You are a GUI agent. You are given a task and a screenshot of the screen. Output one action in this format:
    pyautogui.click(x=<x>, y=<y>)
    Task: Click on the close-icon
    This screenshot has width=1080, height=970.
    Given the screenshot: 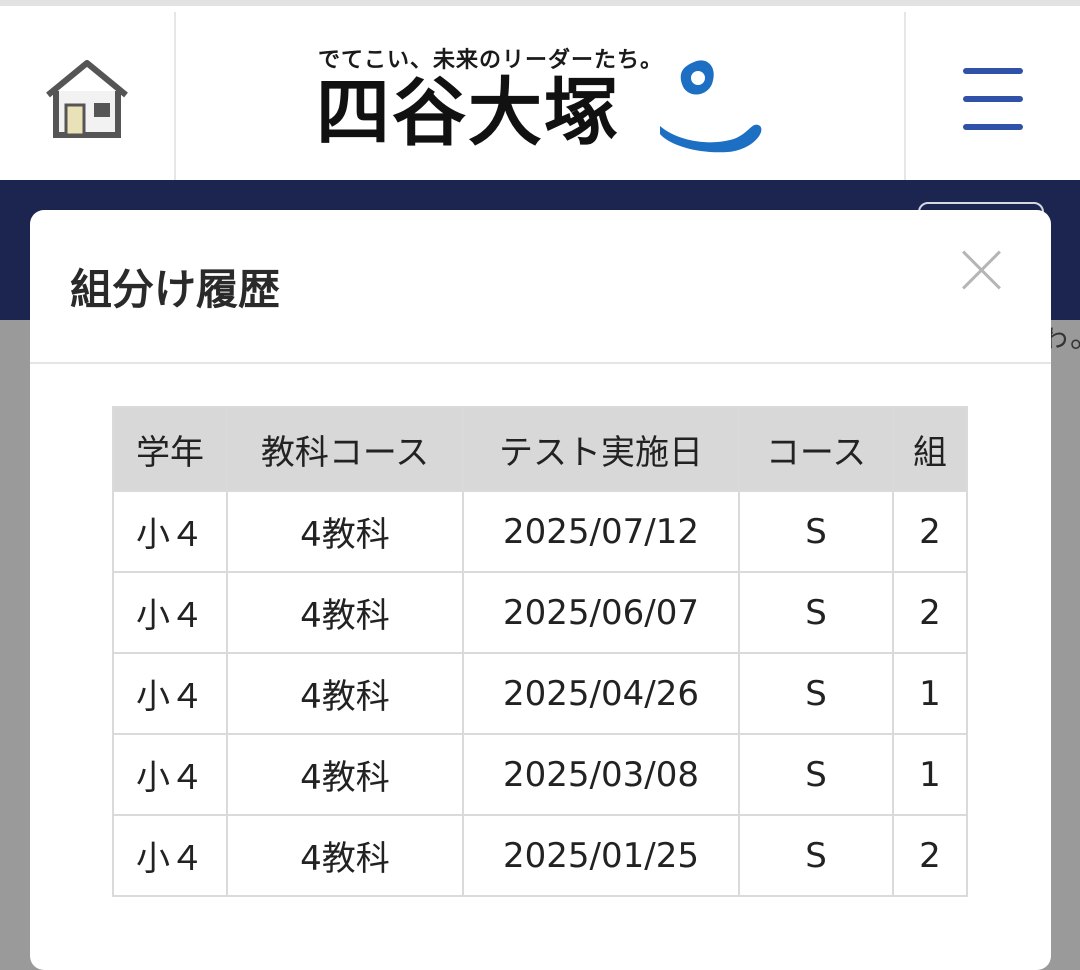 What is the action you would take?
    pyautogui.click(x=981, y=270)
    